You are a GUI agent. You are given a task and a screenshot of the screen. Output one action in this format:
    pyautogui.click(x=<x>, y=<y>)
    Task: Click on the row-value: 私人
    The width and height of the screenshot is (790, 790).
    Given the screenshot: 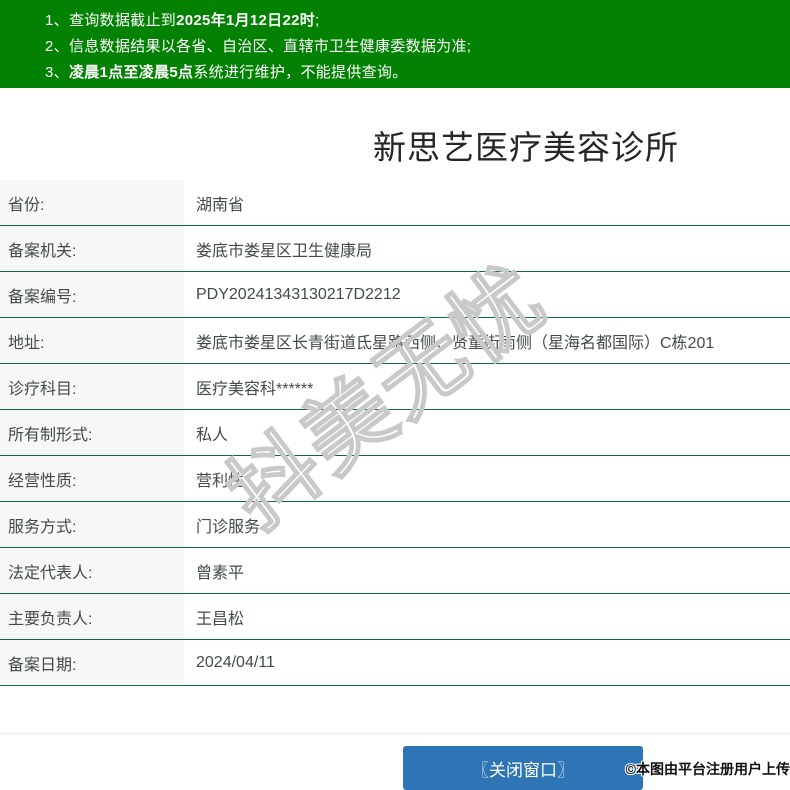 What is the action you would take?
    pyautogui.click(x=212, y=435)
    